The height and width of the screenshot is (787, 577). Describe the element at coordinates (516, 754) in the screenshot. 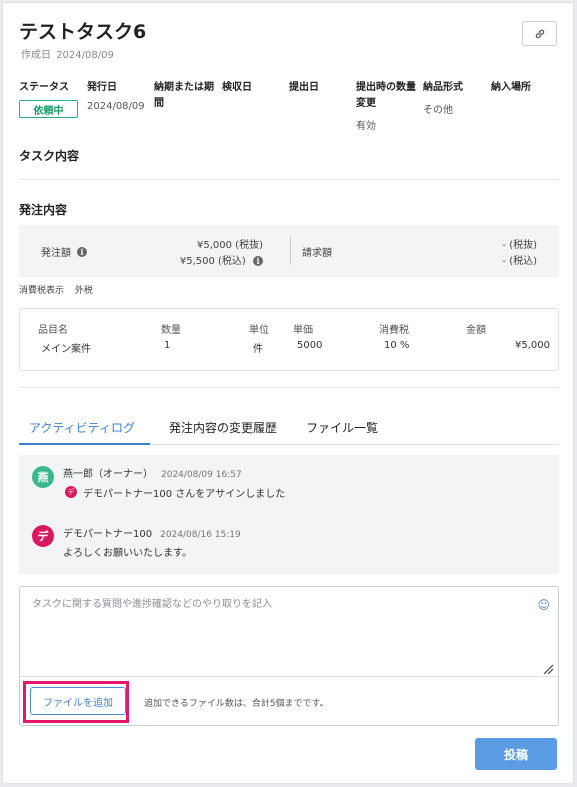

I see `post-button: 投稿` at that location.